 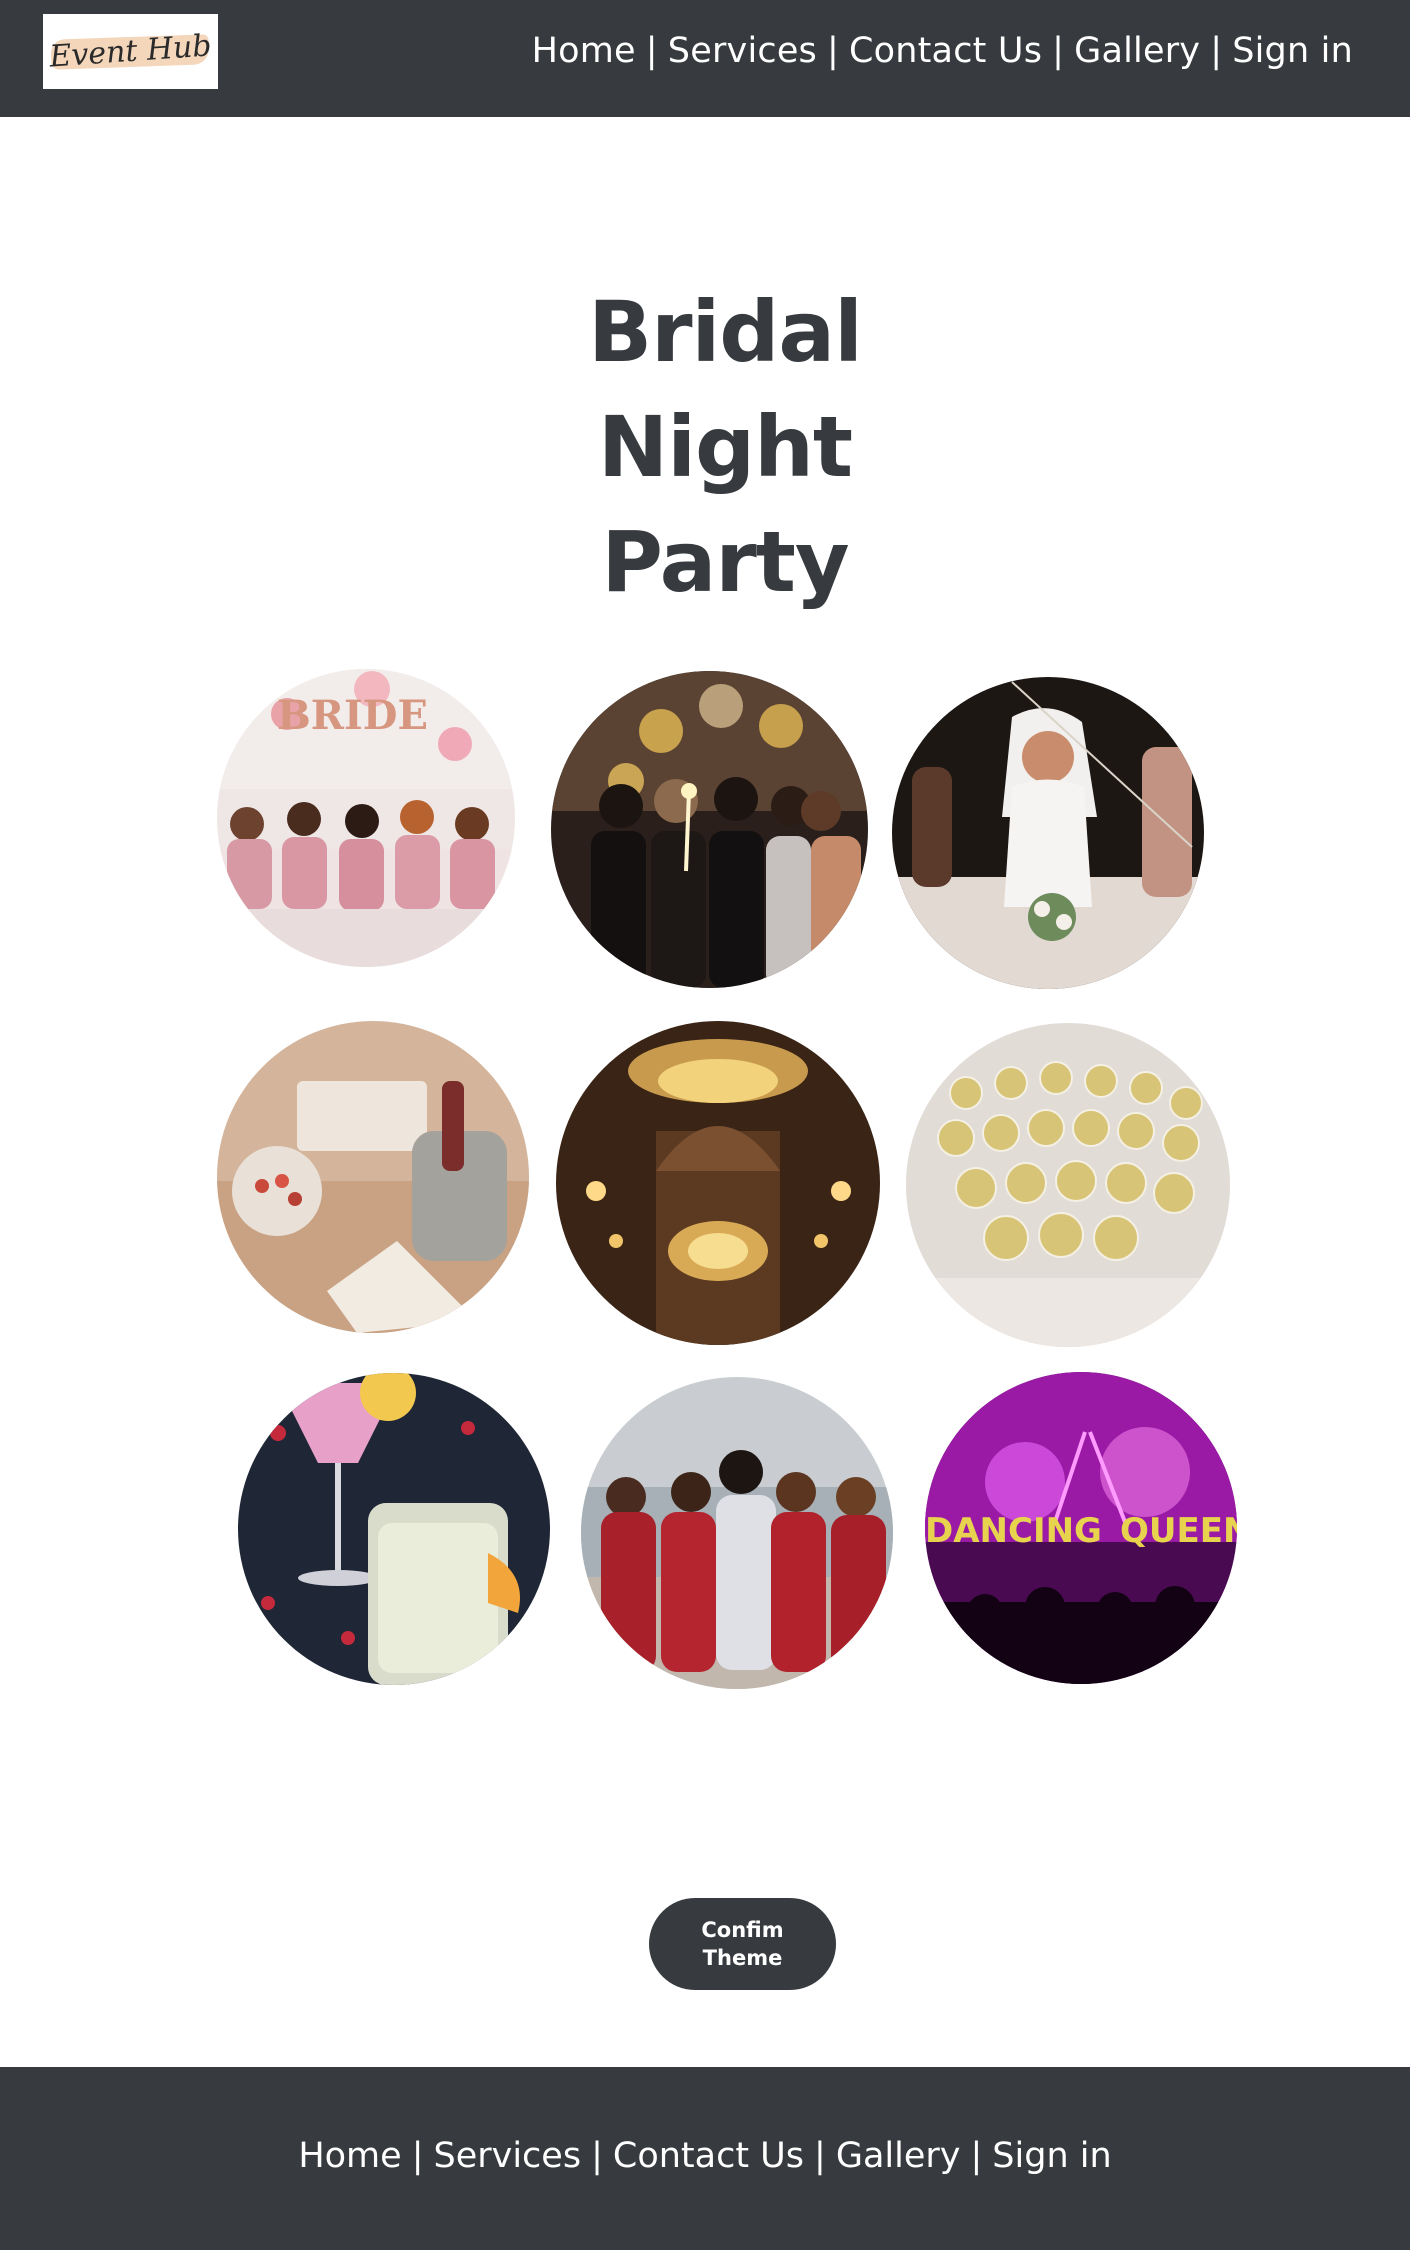 I want to click on nav-services-link: Services, so click(x=742, y=51).